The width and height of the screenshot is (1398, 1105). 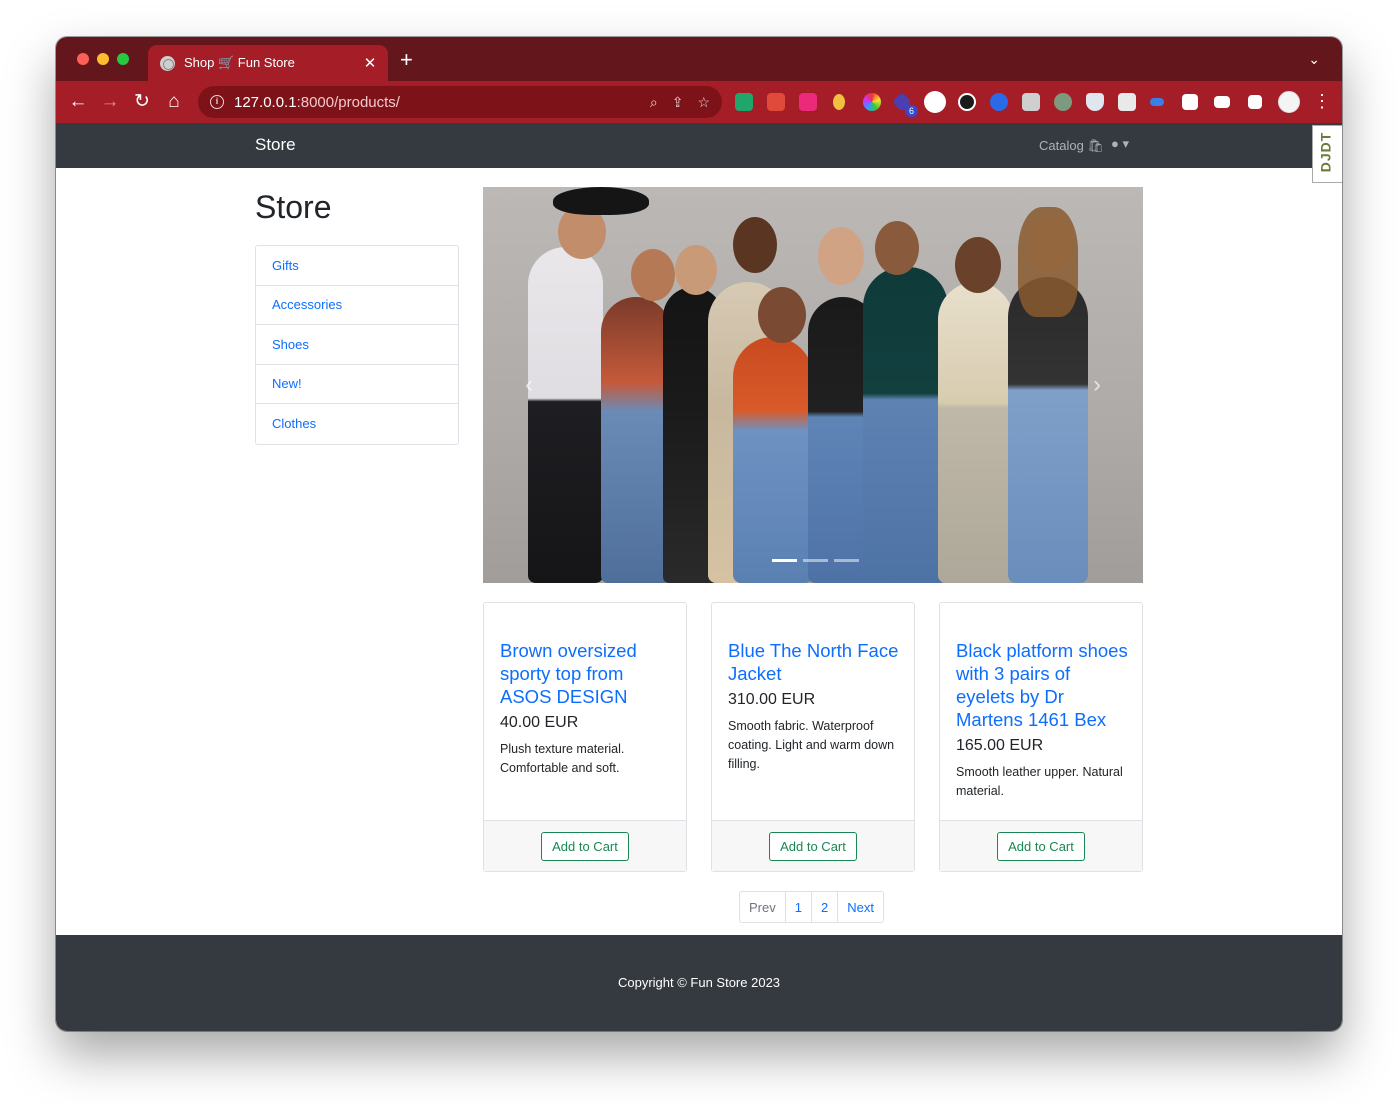 What do you see at coordinates (1222, 102) in the screenshot?
I see `reading-list-icon` at bounding box center [1222, 102].